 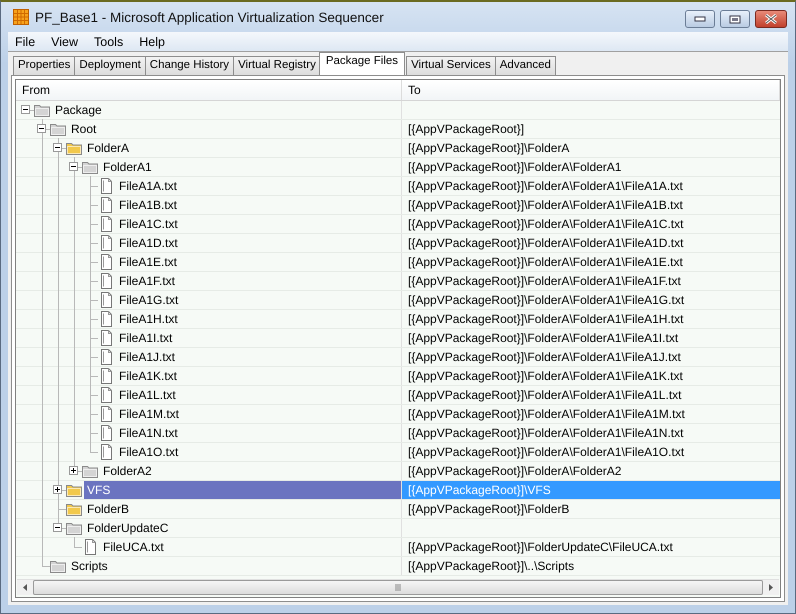 What do you see at coordinates (148, 376) in the screenshot?
I see `tree-item: FileA1K.txt` at bounding box center [148, 376].